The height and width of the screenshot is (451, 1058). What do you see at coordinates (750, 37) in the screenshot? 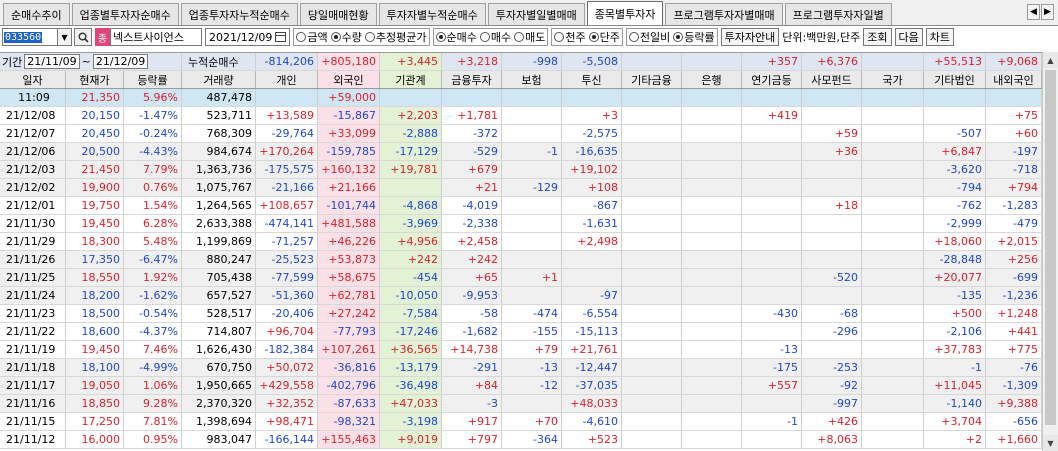
I see `investor-guide-button: 투자자안내` at bounding box center [750, 37].